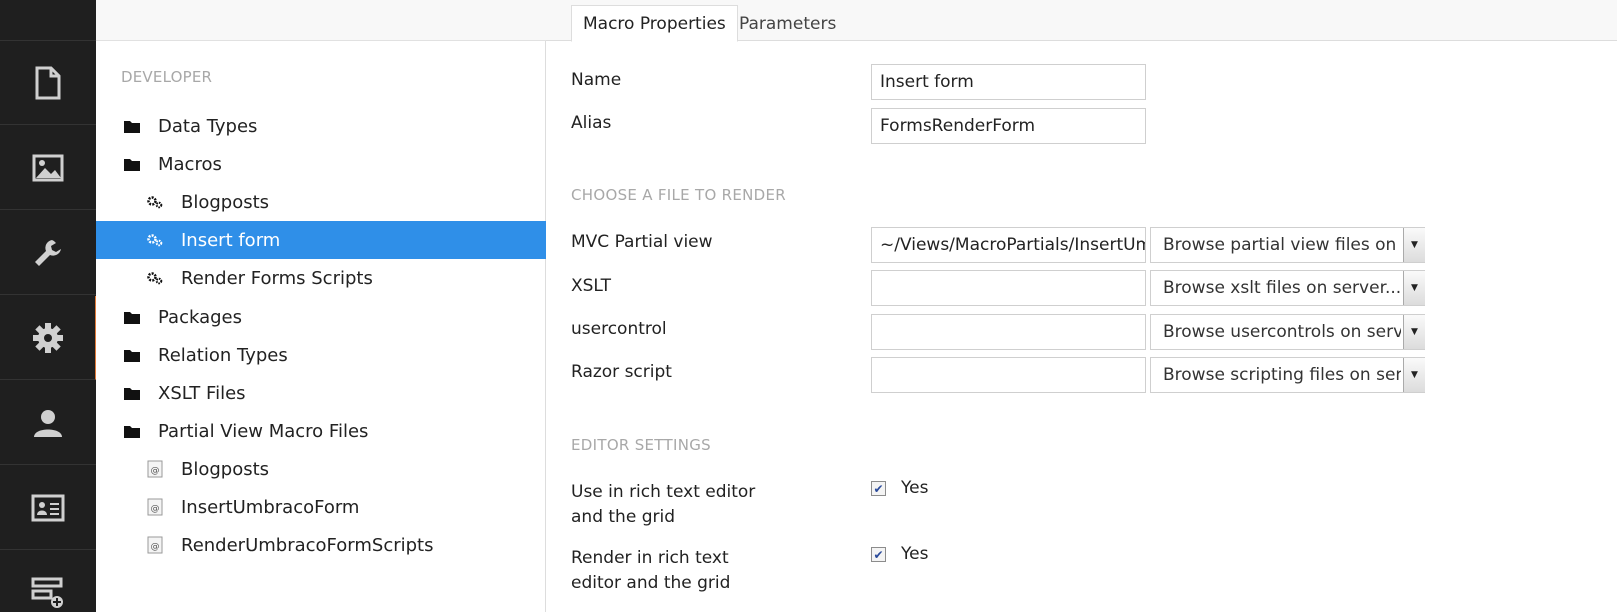  I want to click on name-input: Insert form, so click(1008, 82).